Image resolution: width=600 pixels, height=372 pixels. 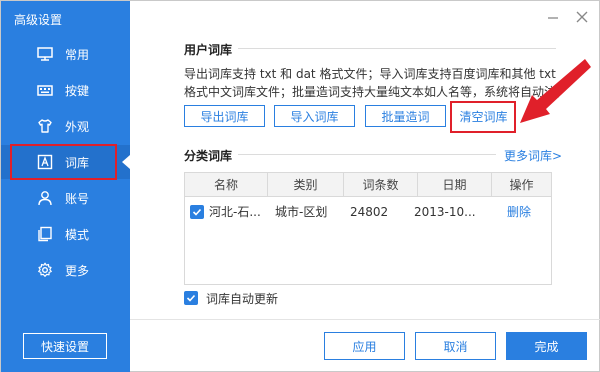 What do you see at coordinates (546, 346) in the screenshot?
I see `done-button: 完成` at bounding box center [546, 346].